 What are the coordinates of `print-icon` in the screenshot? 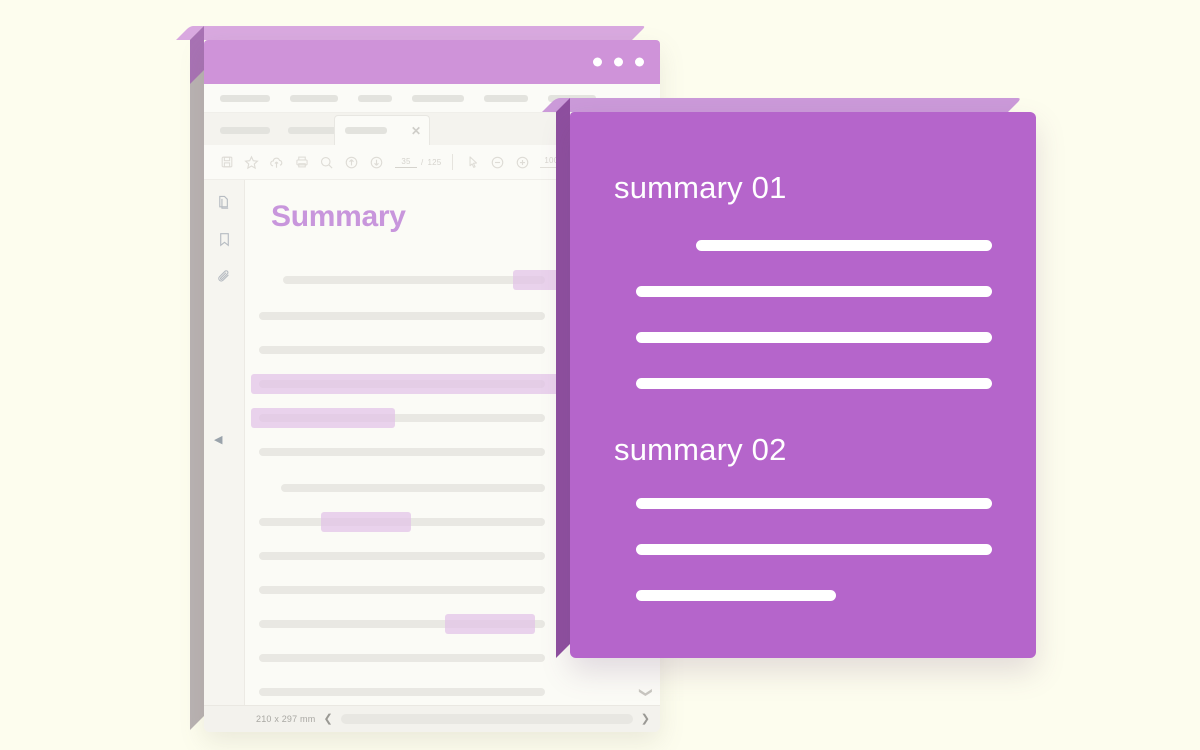 It's located at (301, 162).